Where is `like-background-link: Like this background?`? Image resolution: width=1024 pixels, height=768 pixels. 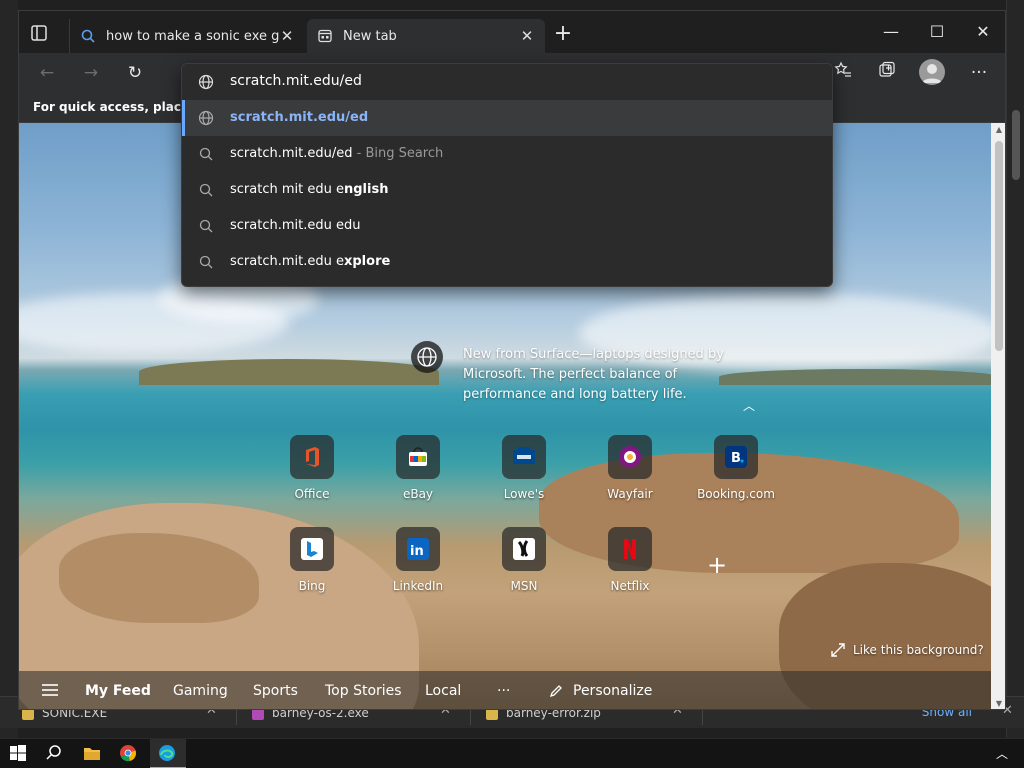 like-background-link: Like this background? is located at coordinates (907, 650).